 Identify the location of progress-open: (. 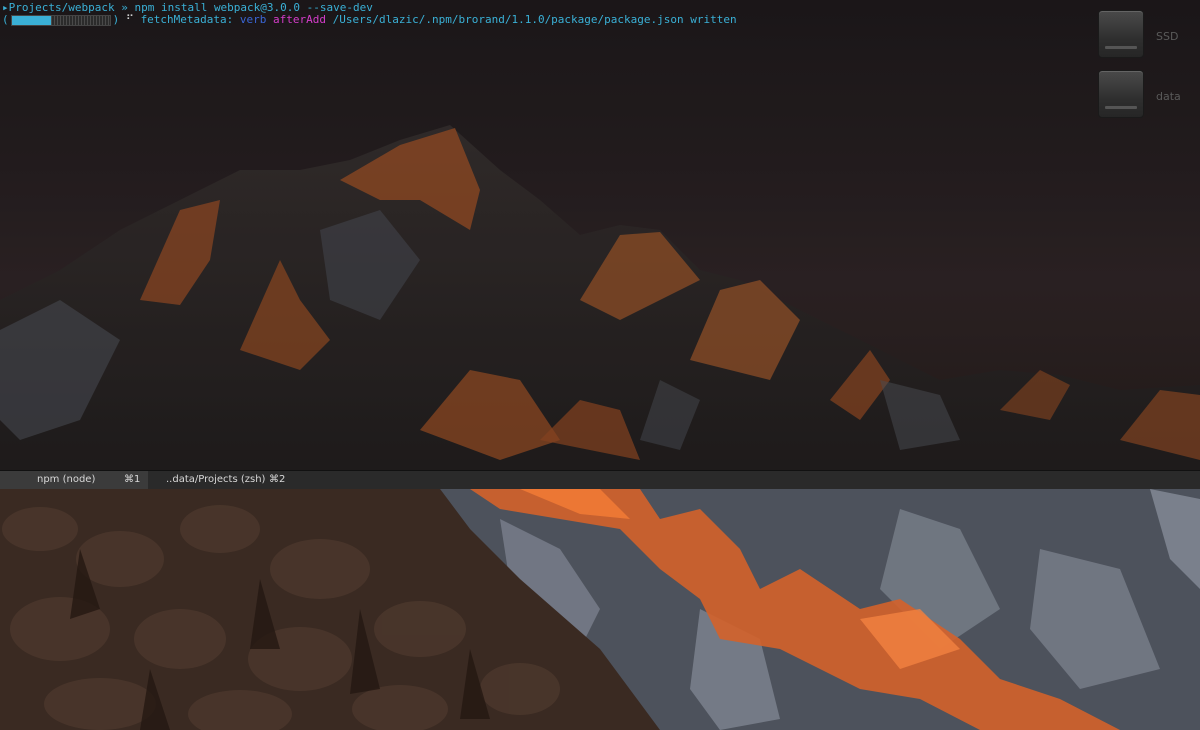
(5, 19).